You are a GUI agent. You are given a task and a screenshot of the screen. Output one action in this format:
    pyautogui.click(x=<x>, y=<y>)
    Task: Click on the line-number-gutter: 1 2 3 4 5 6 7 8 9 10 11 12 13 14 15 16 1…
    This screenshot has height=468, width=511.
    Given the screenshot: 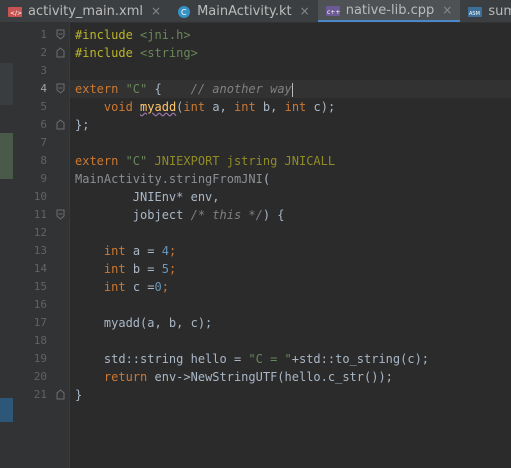 What is the action you would take?
    pyautogui.click(x=41, y=245)
    